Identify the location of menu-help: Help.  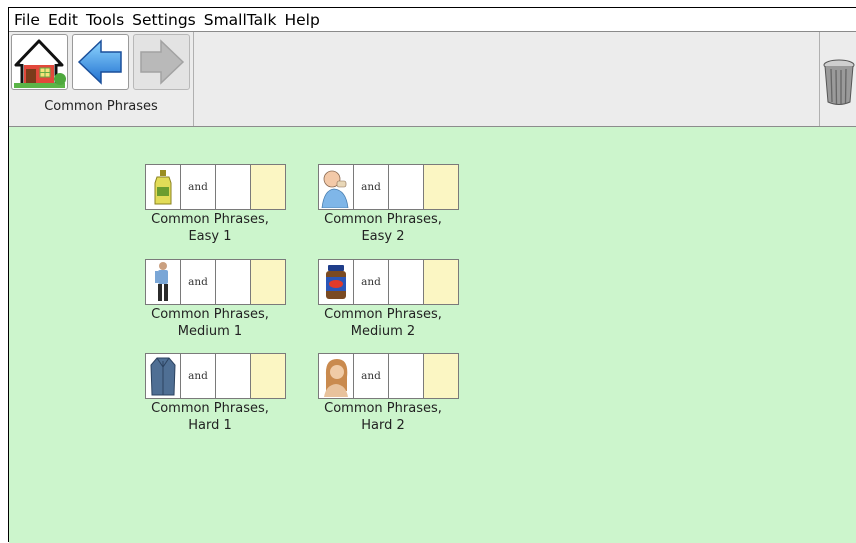
(301, 20).